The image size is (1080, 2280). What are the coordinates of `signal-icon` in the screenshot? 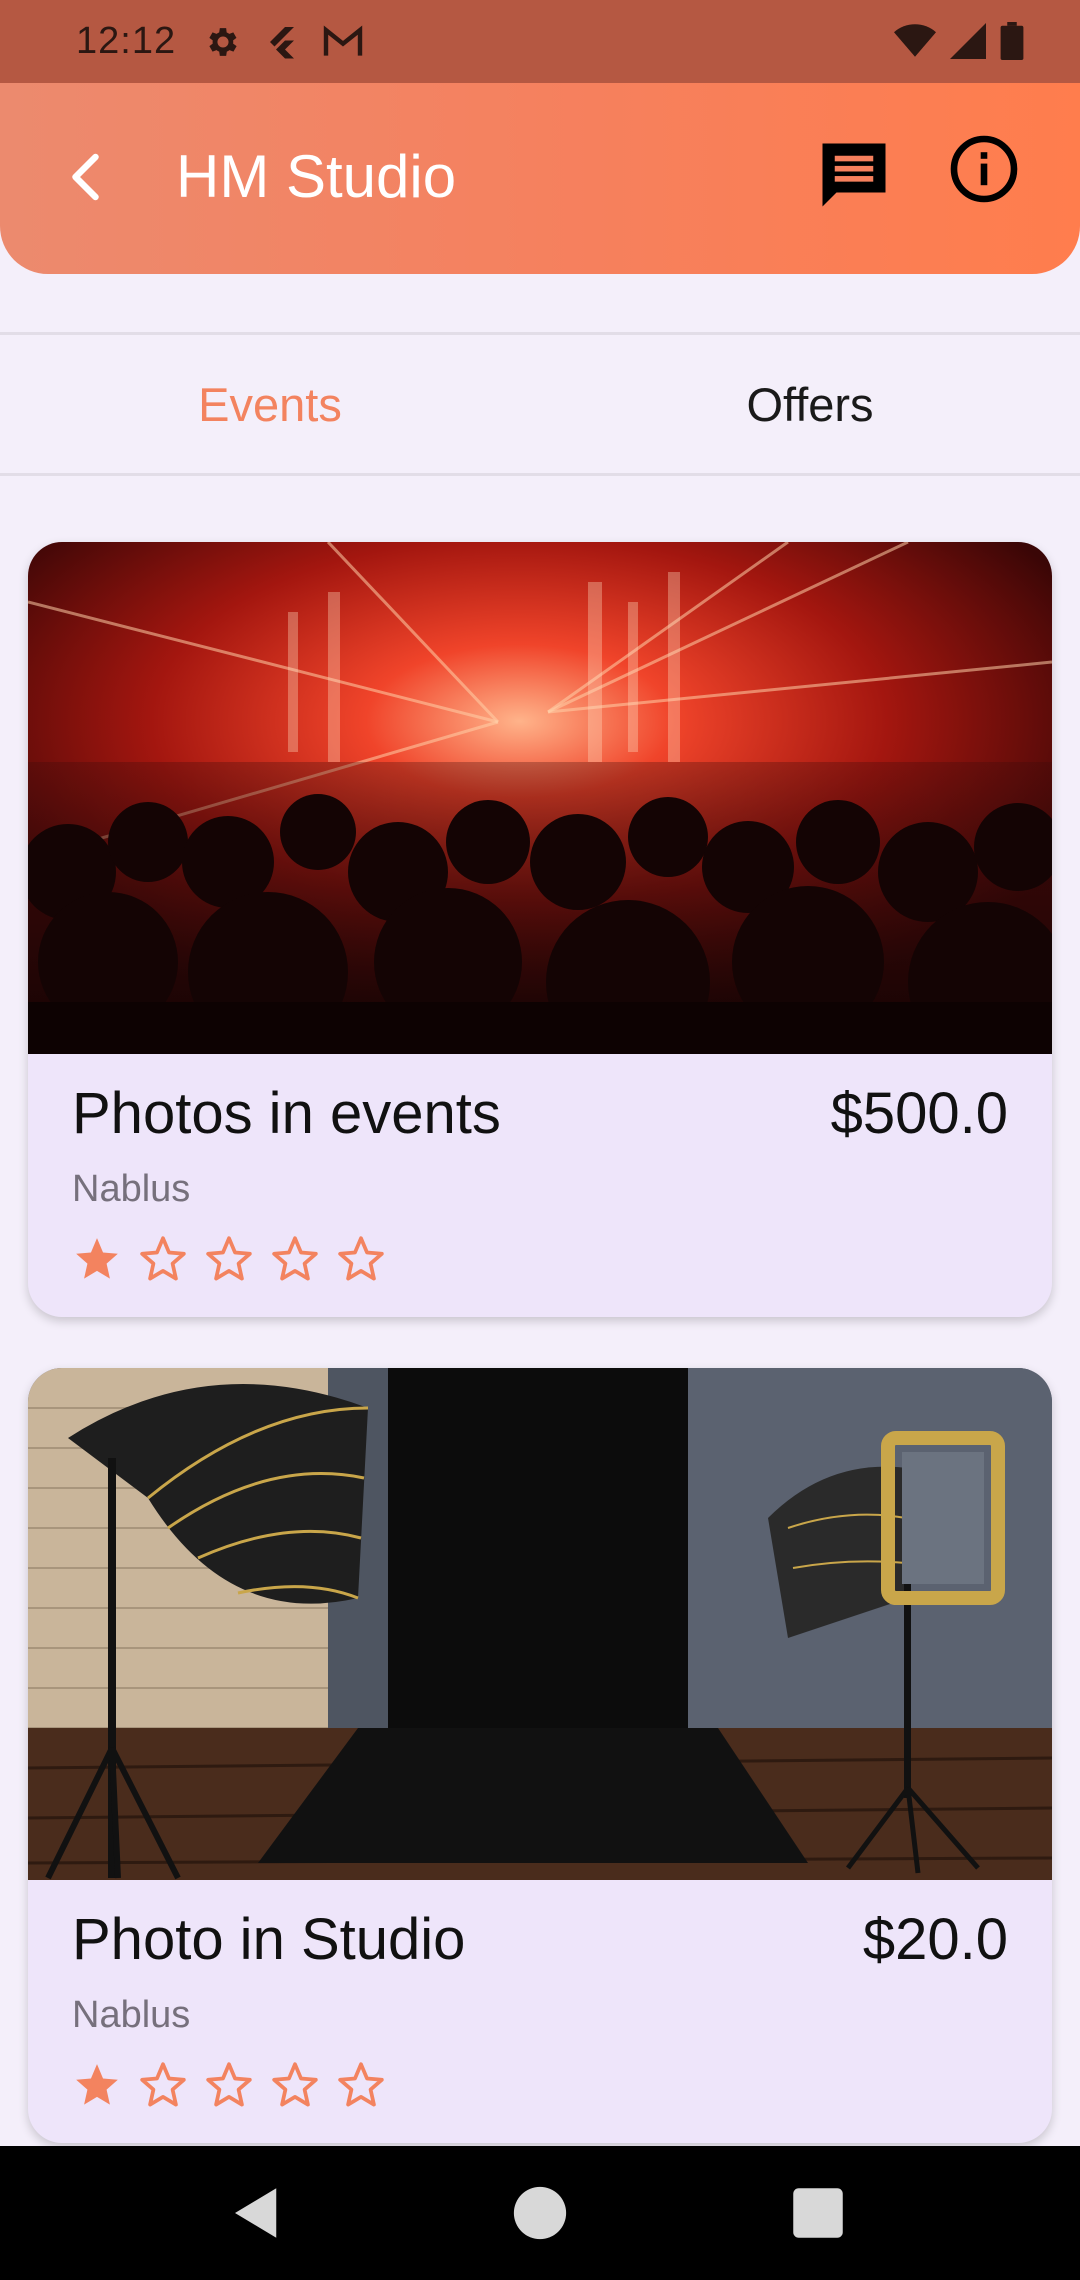 It's located at (968, 41).